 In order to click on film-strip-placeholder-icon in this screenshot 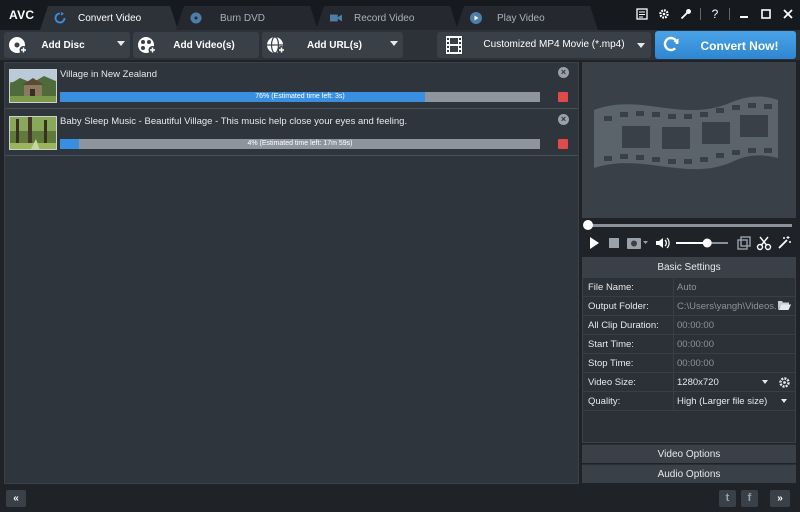, I will do `click(686, 133)`.